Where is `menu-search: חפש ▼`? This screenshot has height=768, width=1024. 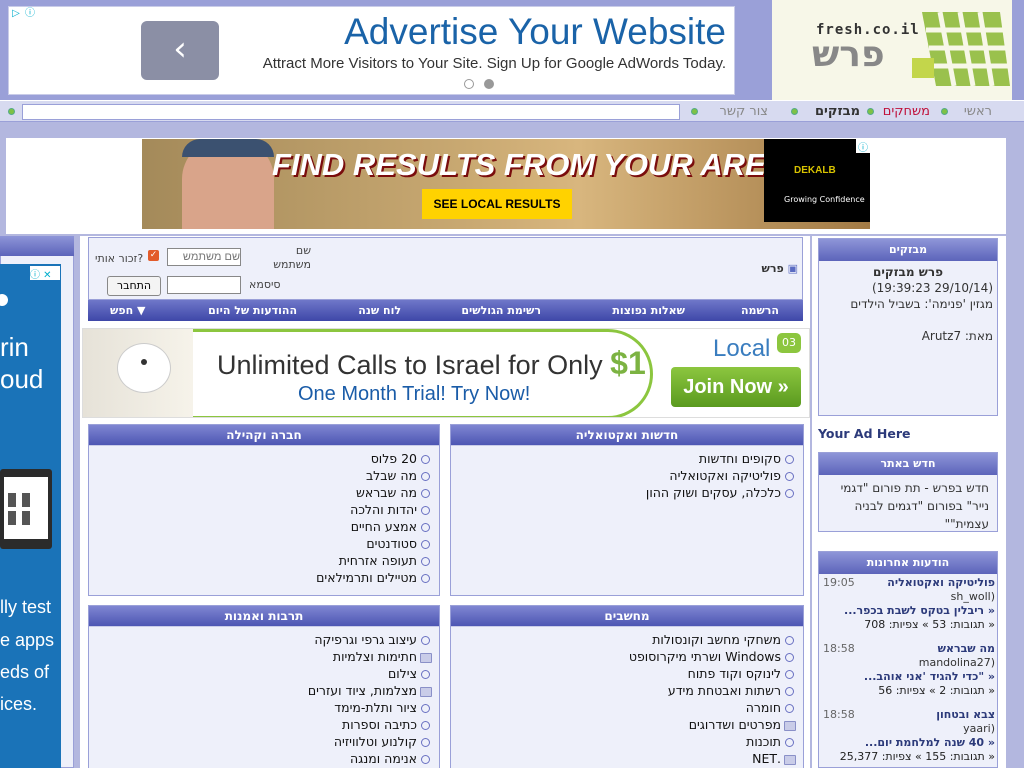
menu-search: חפש ▼ is located at coordinates (127, 310).